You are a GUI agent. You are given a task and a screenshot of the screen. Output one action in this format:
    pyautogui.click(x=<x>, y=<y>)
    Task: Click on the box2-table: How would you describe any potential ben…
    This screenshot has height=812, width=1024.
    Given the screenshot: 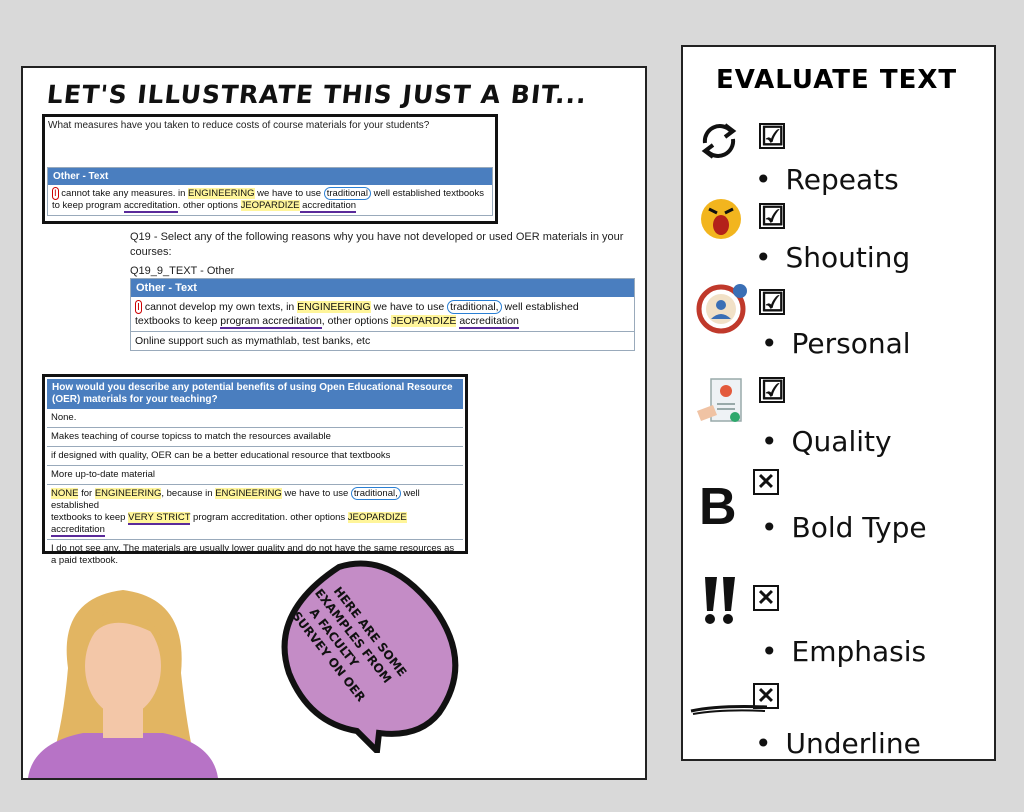 What is the action you would take?
    pyautogui.click(x=255, y=474)
    